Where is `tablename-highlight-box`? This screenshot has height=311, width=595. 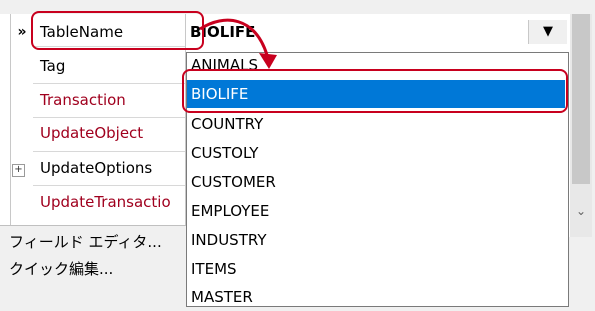
tablename-highlight-box is located at coordinates (117, 30).